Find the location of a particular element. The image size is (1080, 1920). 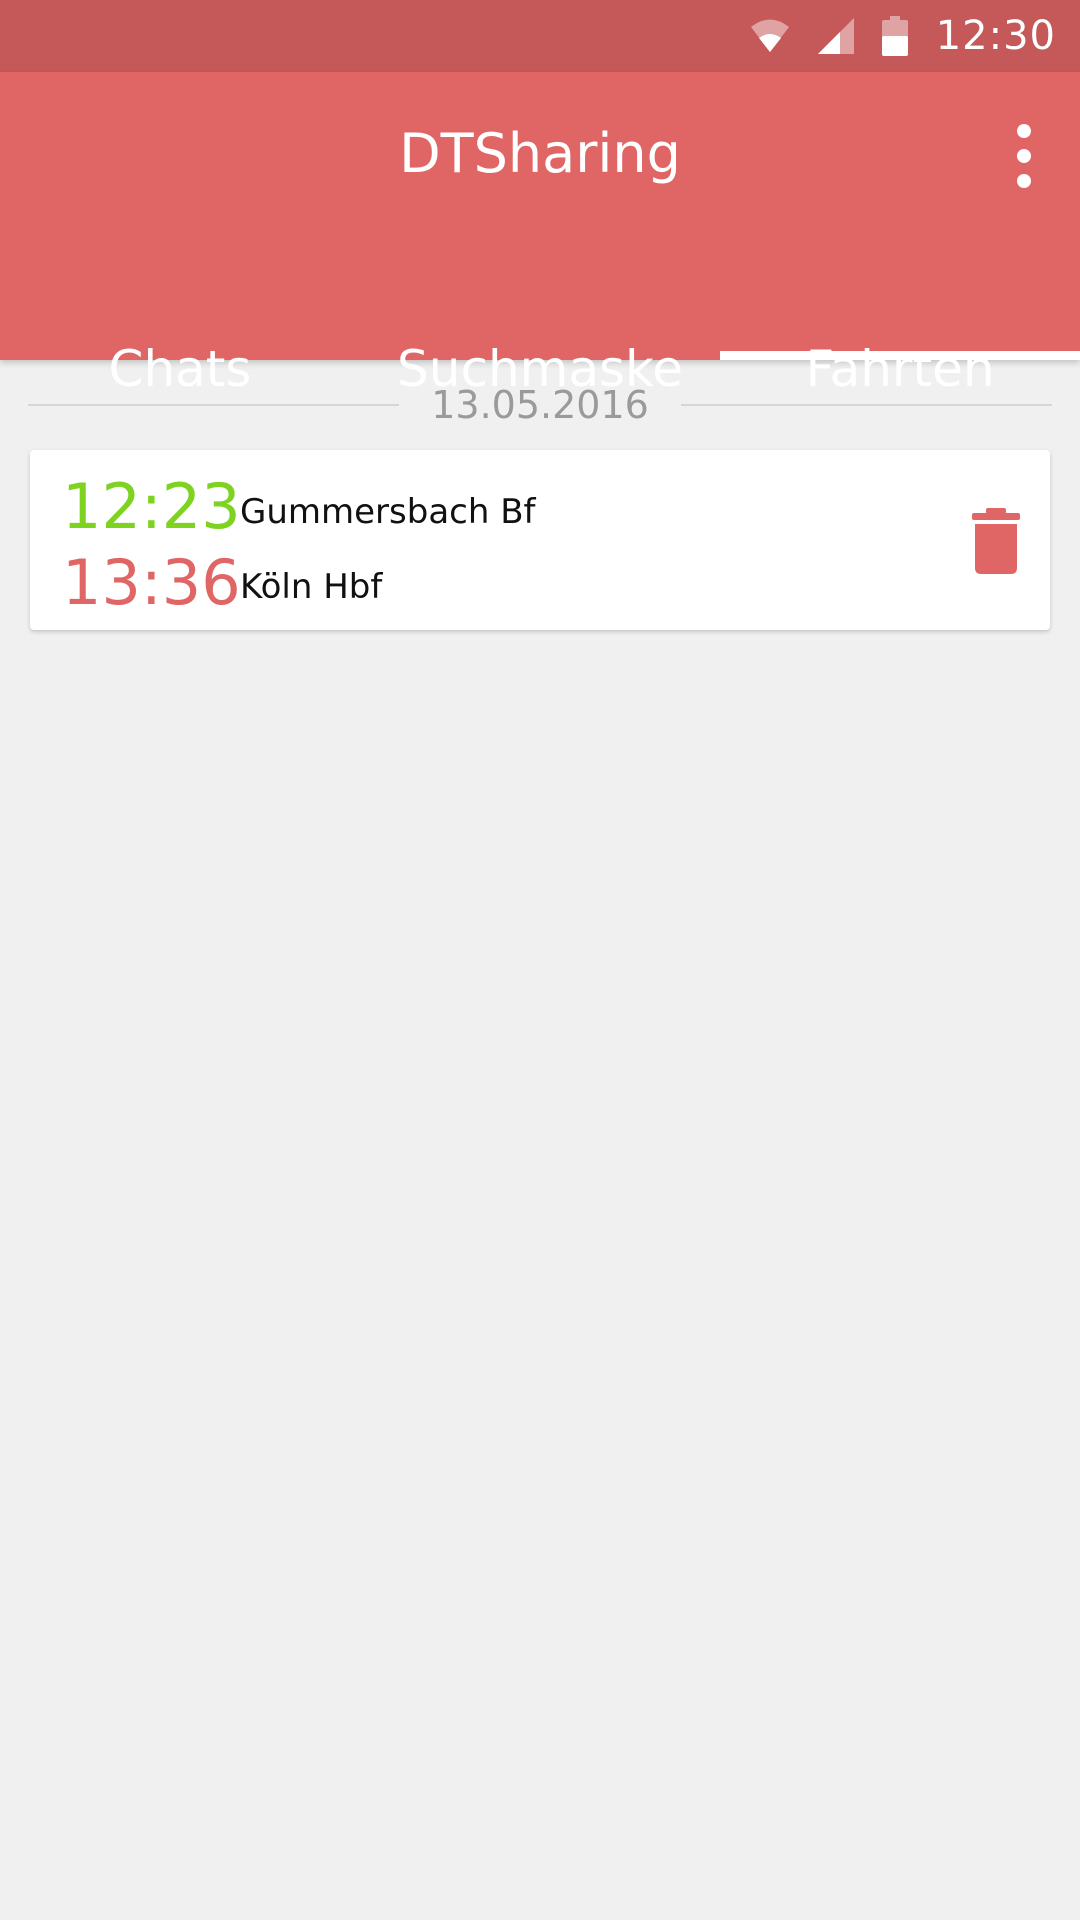

status-time: 12:30 is located at coordinates (995, 36).